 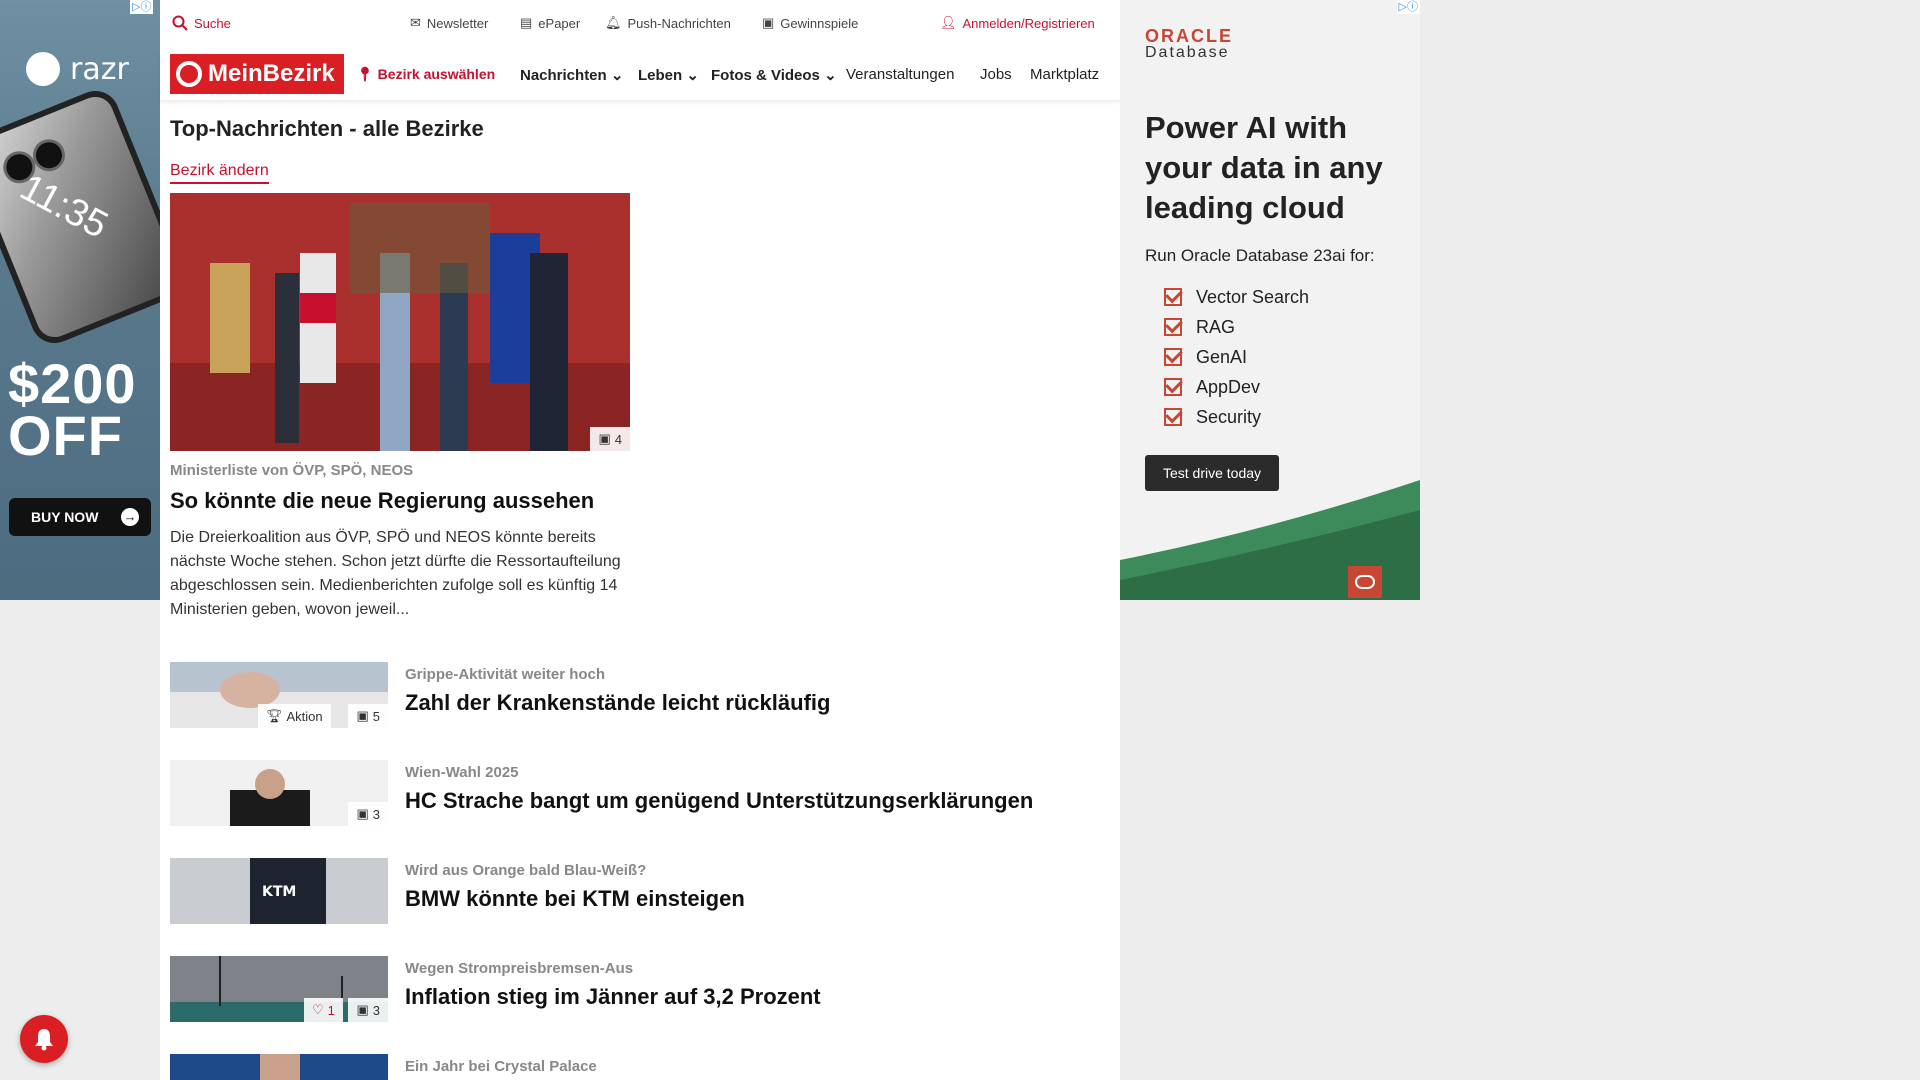 What do you see at coordinates (449, 23) in the screenshot?
I see `newsletter-link: ✉ Newsletter` at bounding box center [449, 23].